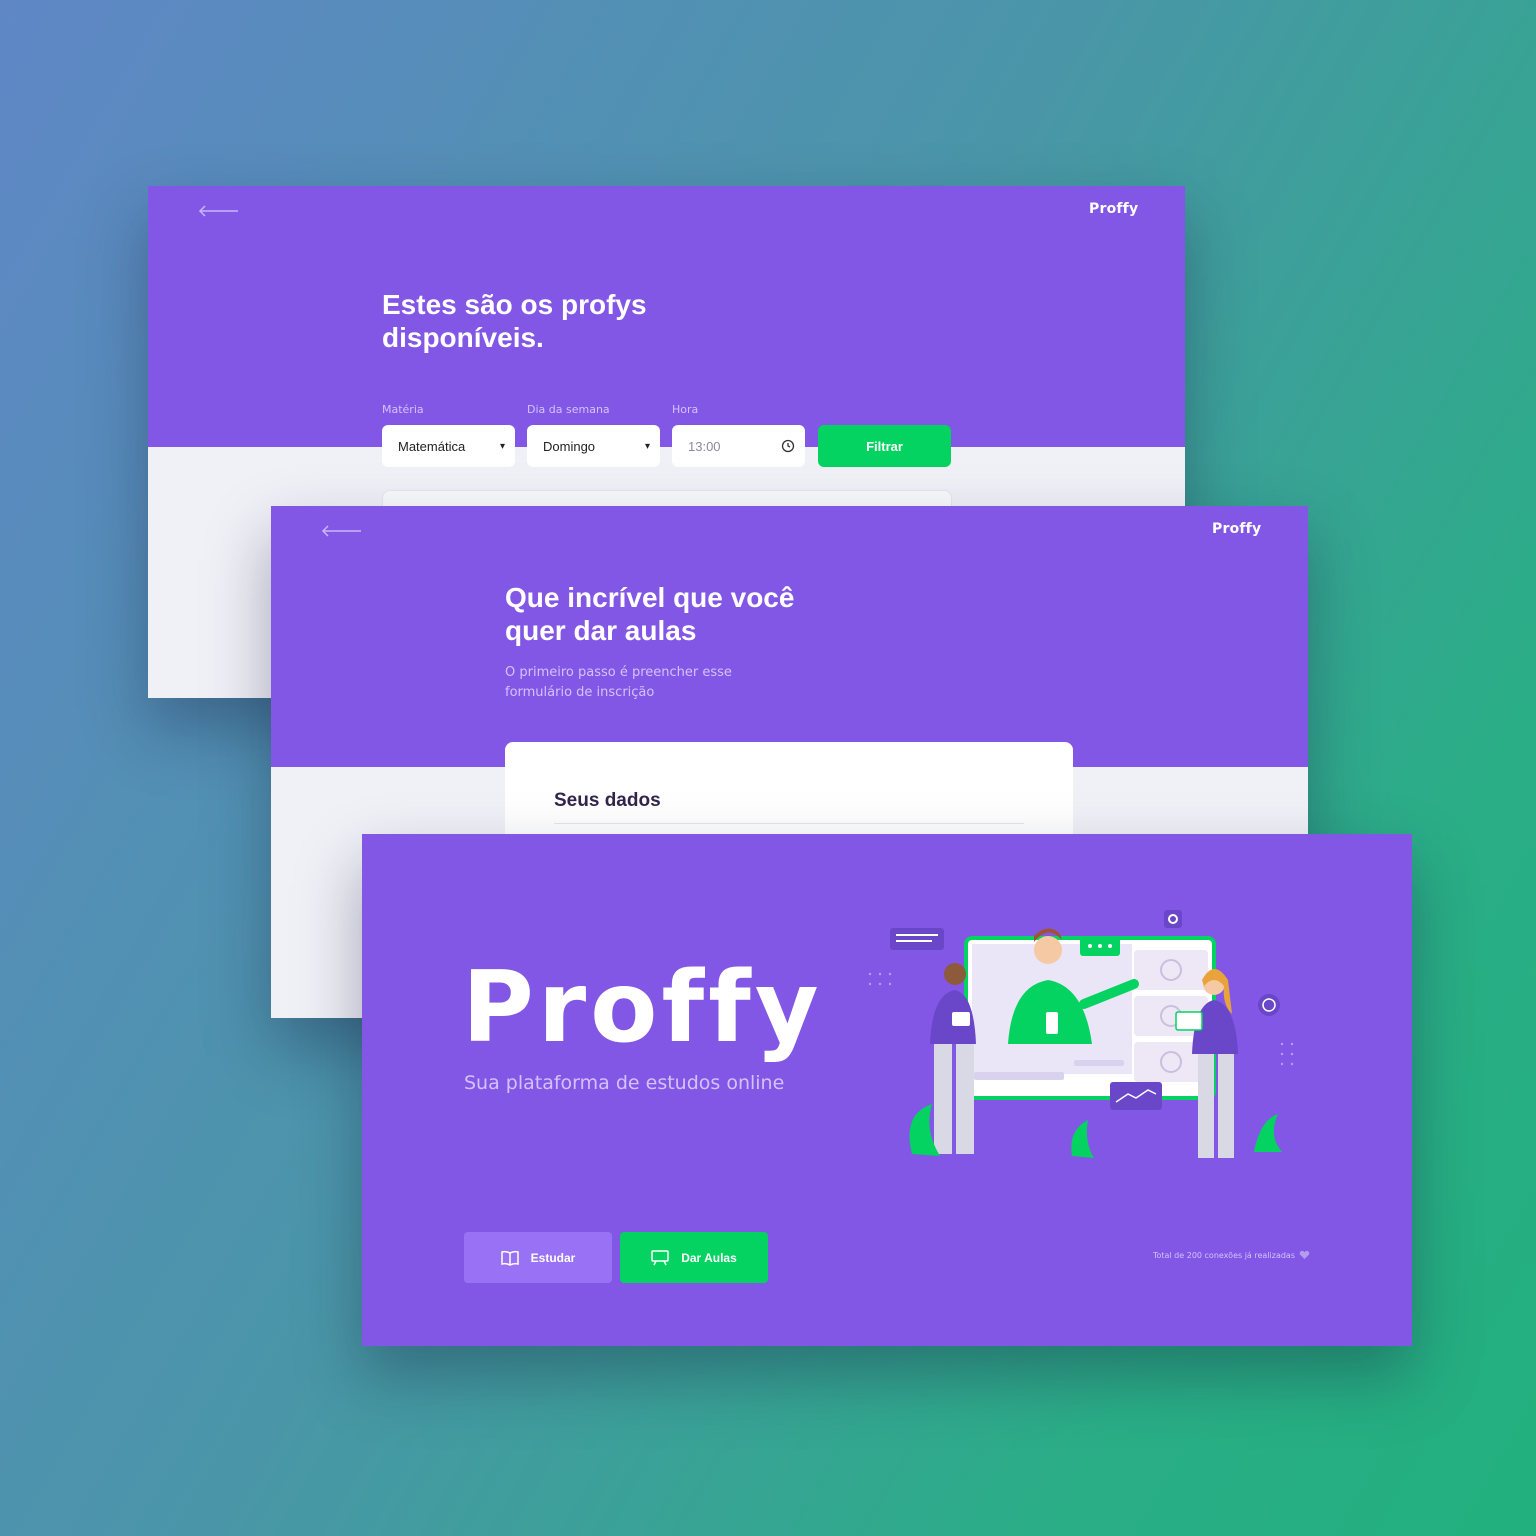  What do you see at coordinates (403, 409) in the screenshot?
I see `subject-label: Matéria` at bounding box center [403, 409].